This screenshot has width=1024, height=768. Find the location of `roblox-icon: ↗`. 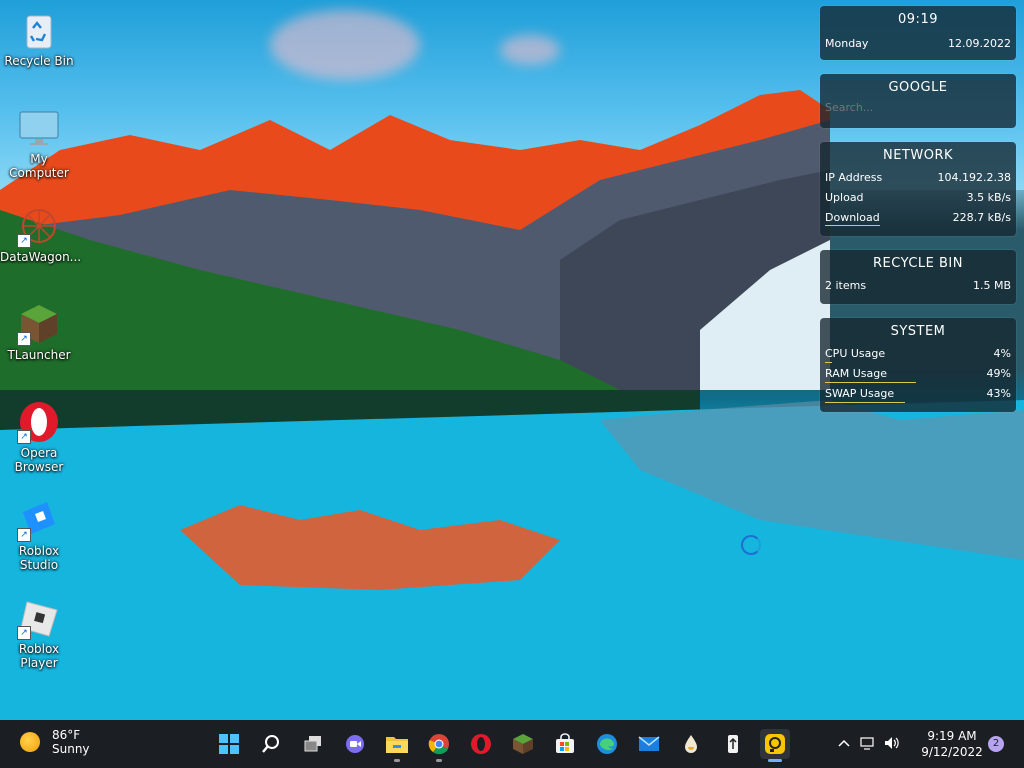

roblox-icon: ↗ is located at coordinates (39, 618).